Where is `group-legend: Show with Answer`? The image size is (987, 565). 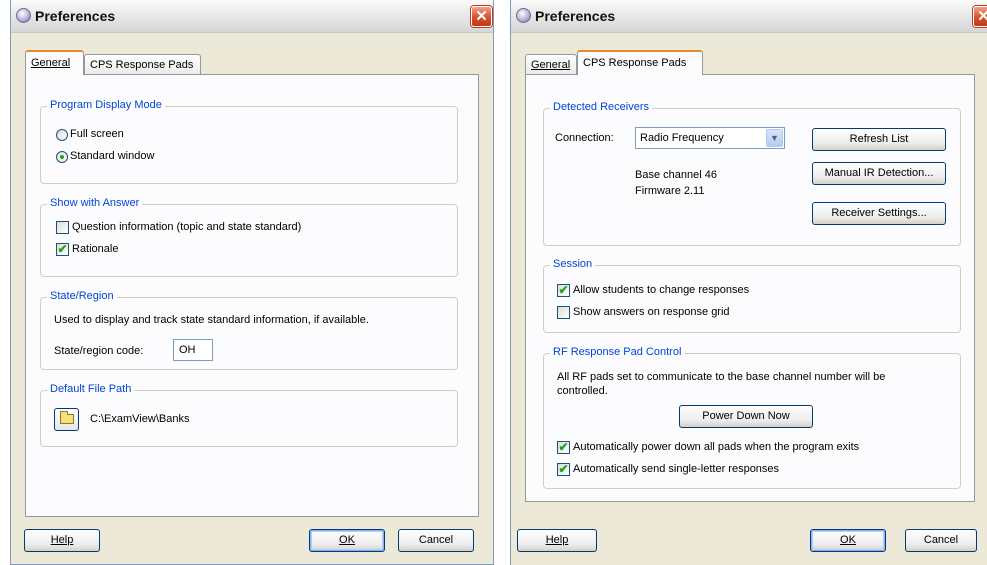
group-legend: Show with Answer is located at coordinates (95, 203).